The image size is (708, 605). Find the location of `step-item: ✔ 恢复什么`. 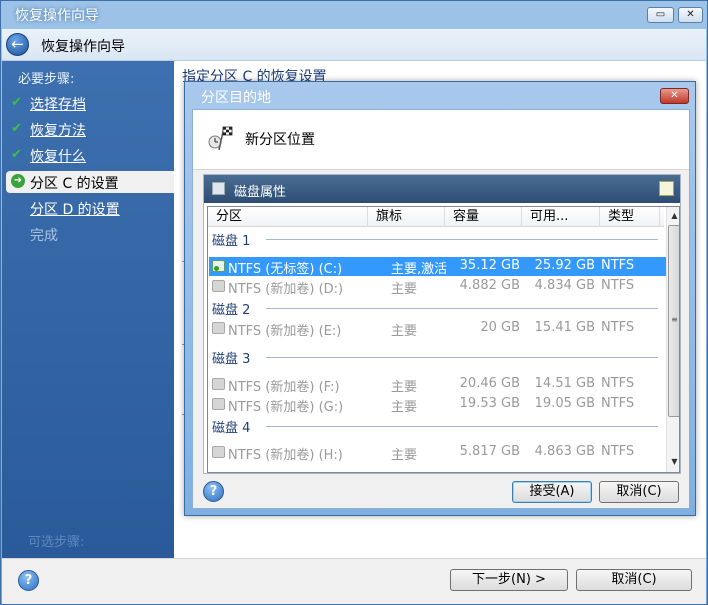

step-item: ✔ 恢复什么 is located at coordinates (88, 155).